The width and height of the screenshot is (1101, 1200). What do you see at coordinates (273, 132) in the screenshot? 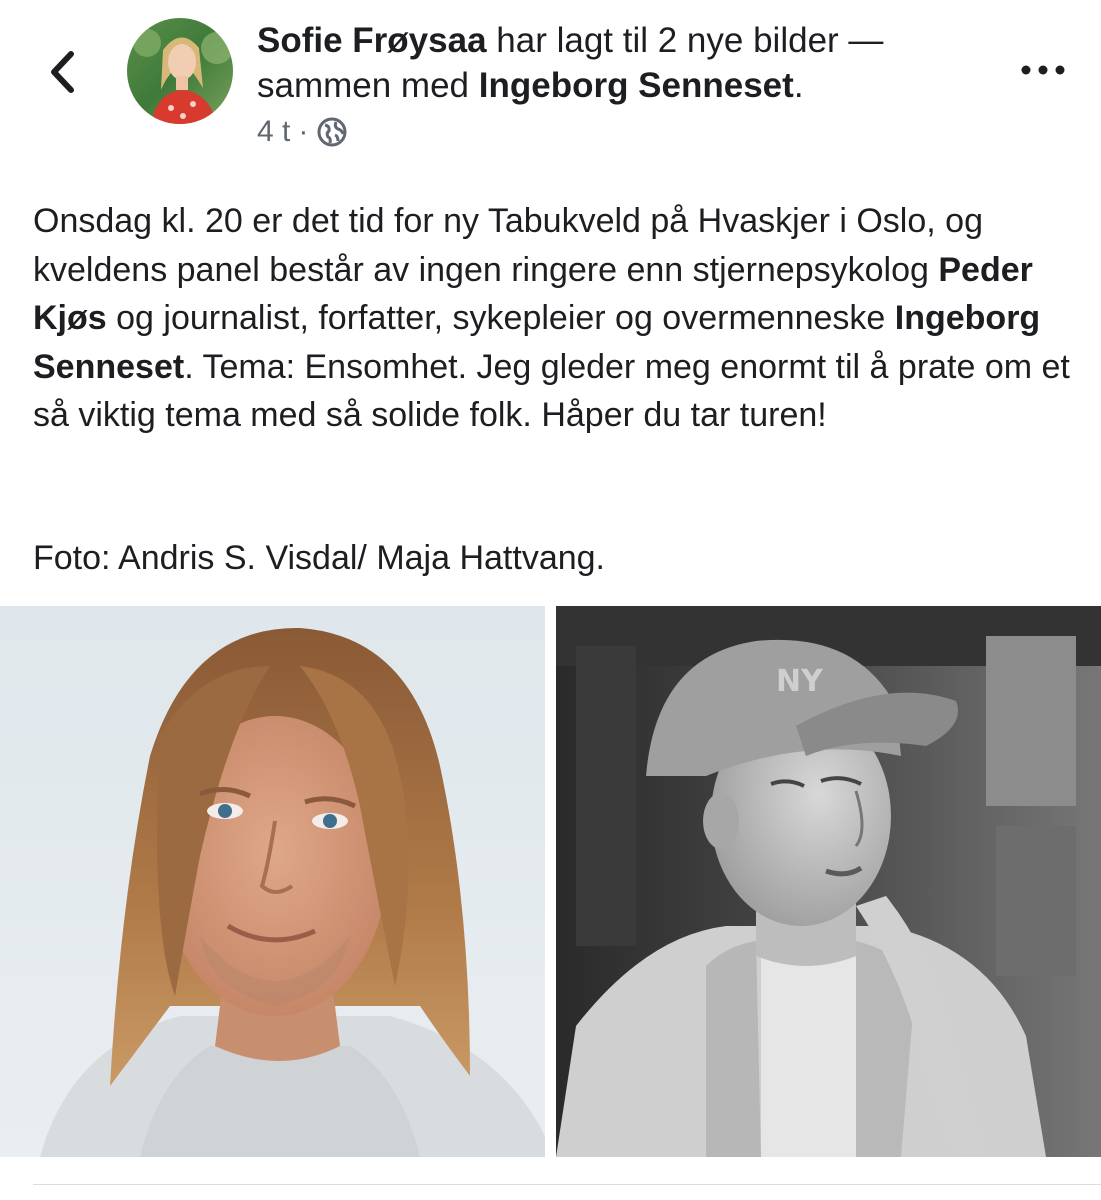
I see `post-time: 4 t` at bounding box center [273, 132].